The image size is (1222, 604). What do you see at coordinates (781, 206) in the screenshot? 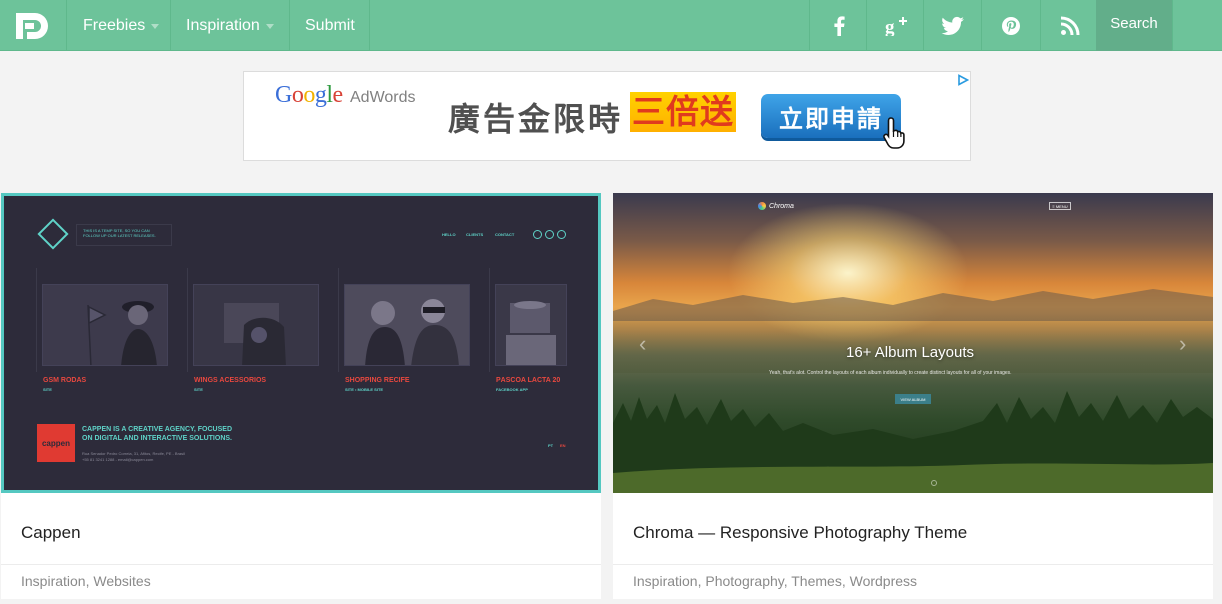
I see `chroma-logo-text: Chroma` at bounding box center [781, 206].